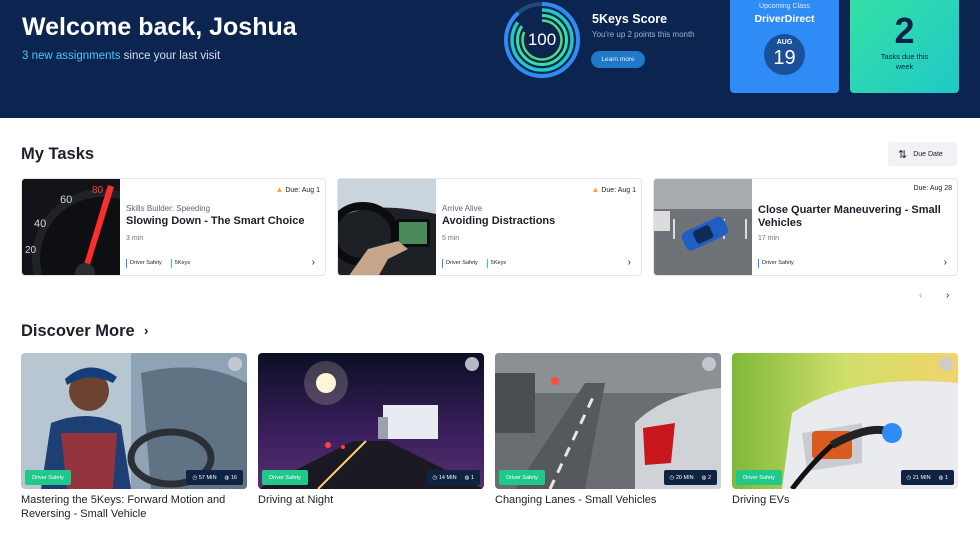 The height and width of the screenshot is (552, 980). I want to click on tasks-due-card: 2 Tasks due this week, so click(904, 46).